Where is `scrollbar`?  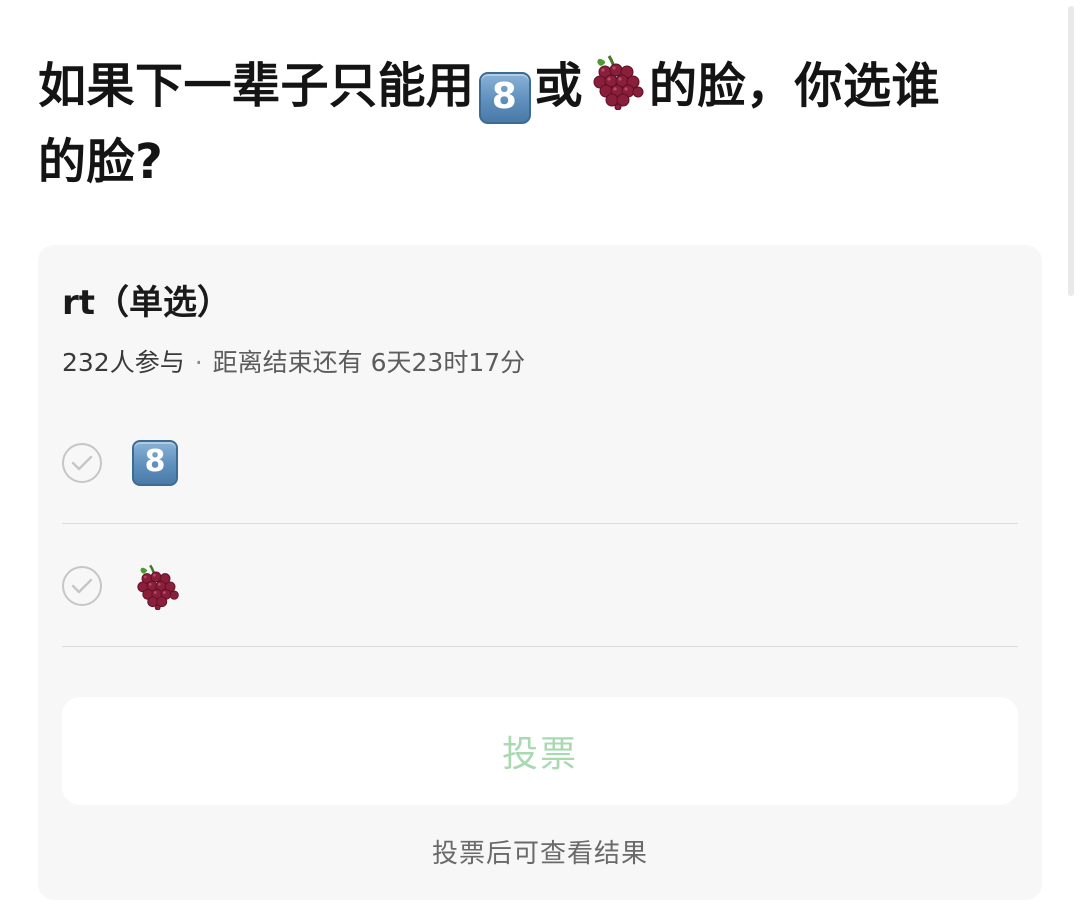 scrollbar is located at coordinates (1071, 151).